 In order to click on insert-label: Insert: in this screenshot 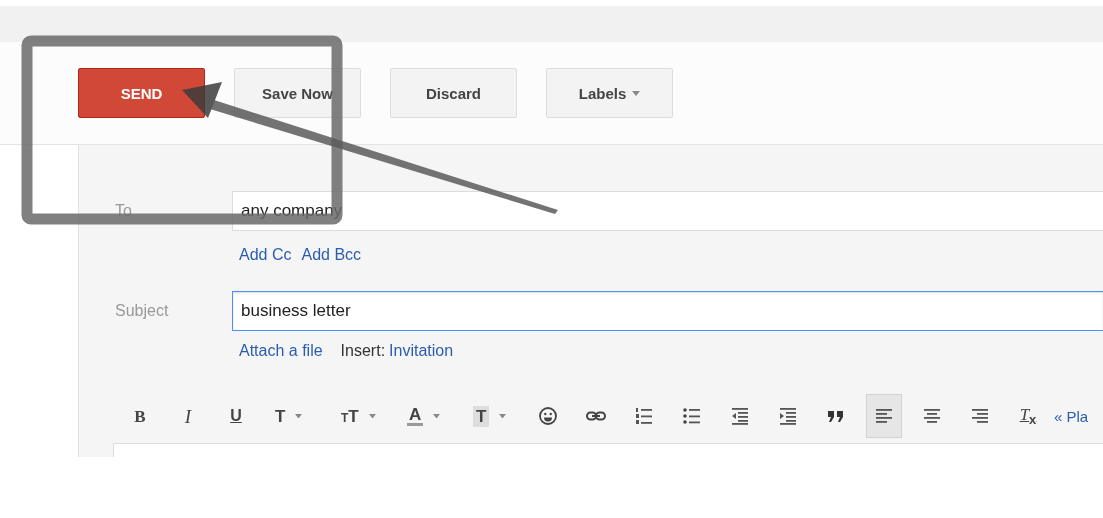, I will do `click(363, 351)`.